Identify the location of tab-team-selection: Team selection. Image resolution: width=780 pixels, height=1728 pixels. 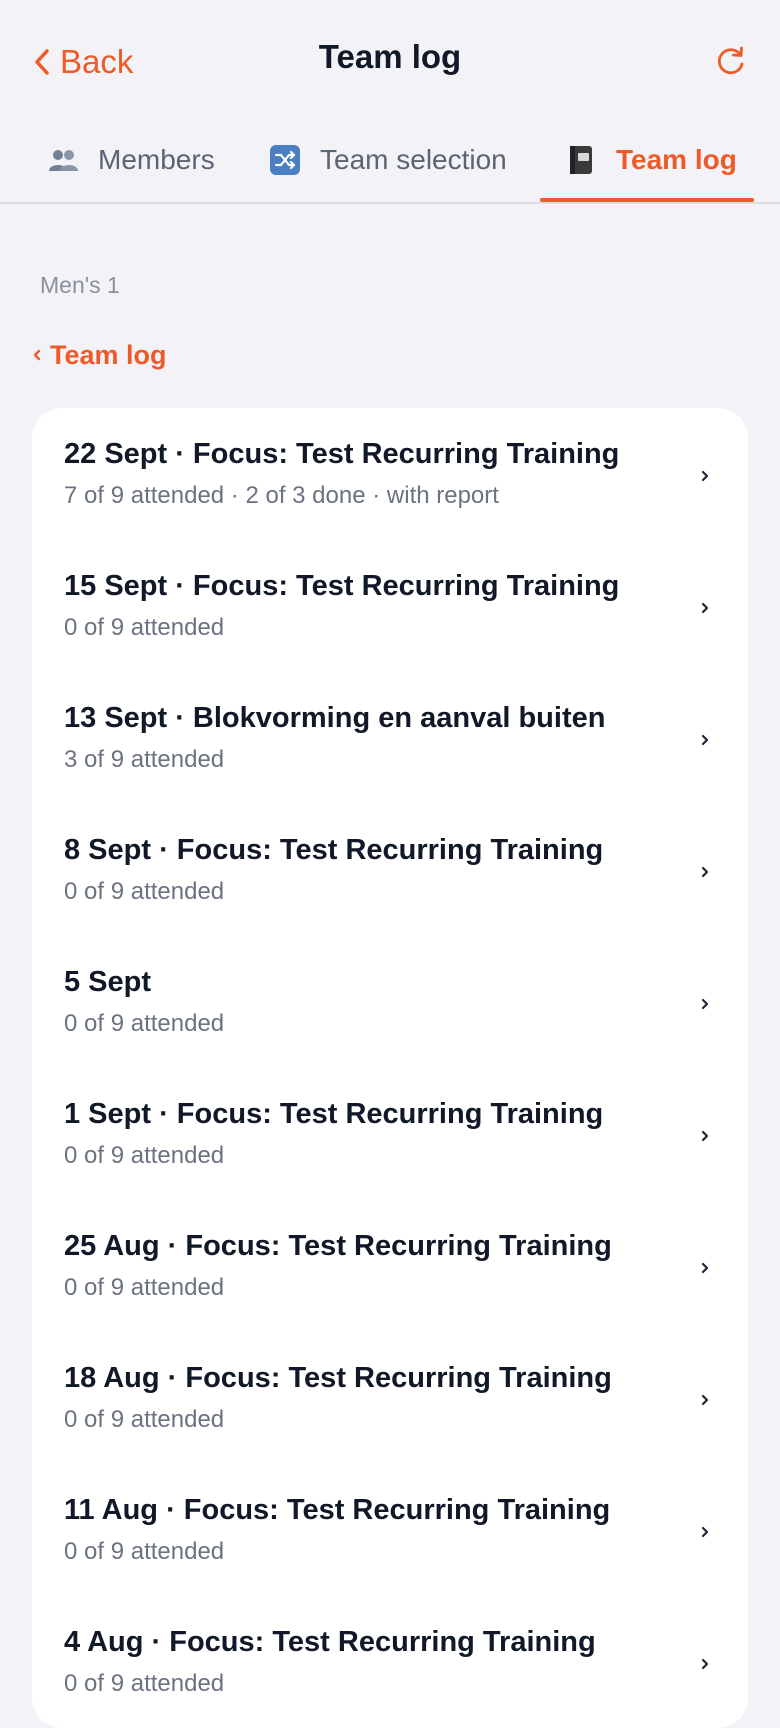
(388, 160).